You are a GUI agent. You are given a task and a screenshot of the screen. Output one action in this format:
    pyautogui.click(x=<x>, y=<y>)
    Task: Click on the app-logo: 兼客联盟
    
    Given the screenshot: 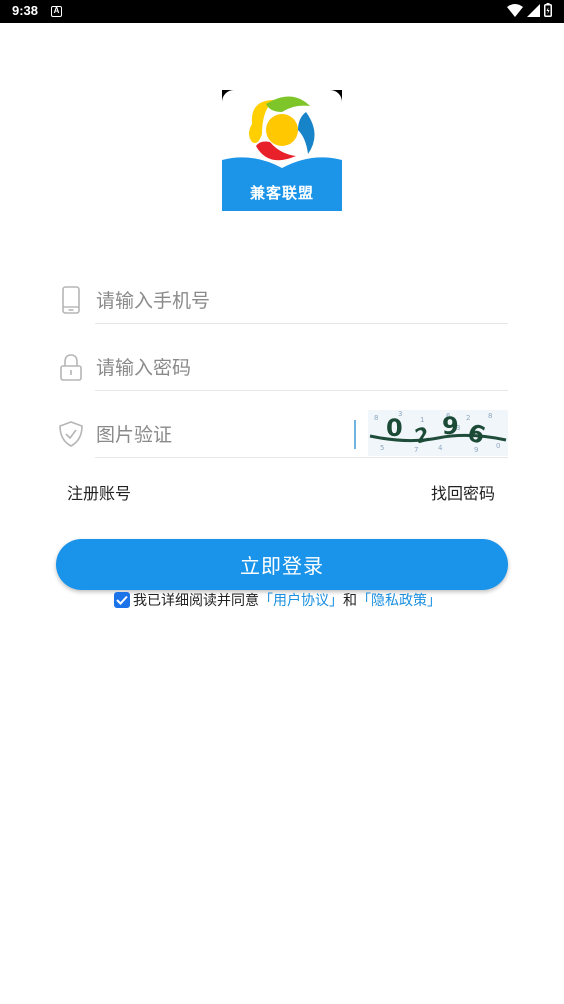 What is the action you would take?
    pyautogui.click(x=282, y=150)
    